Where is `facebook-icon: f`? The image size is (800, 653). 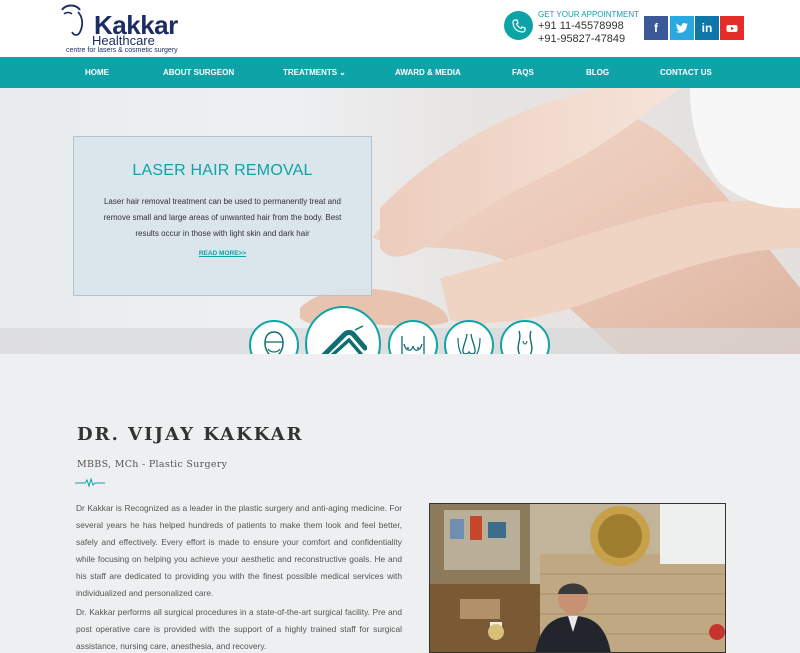 facebook-icon: f is located at coordinates (656, 28).